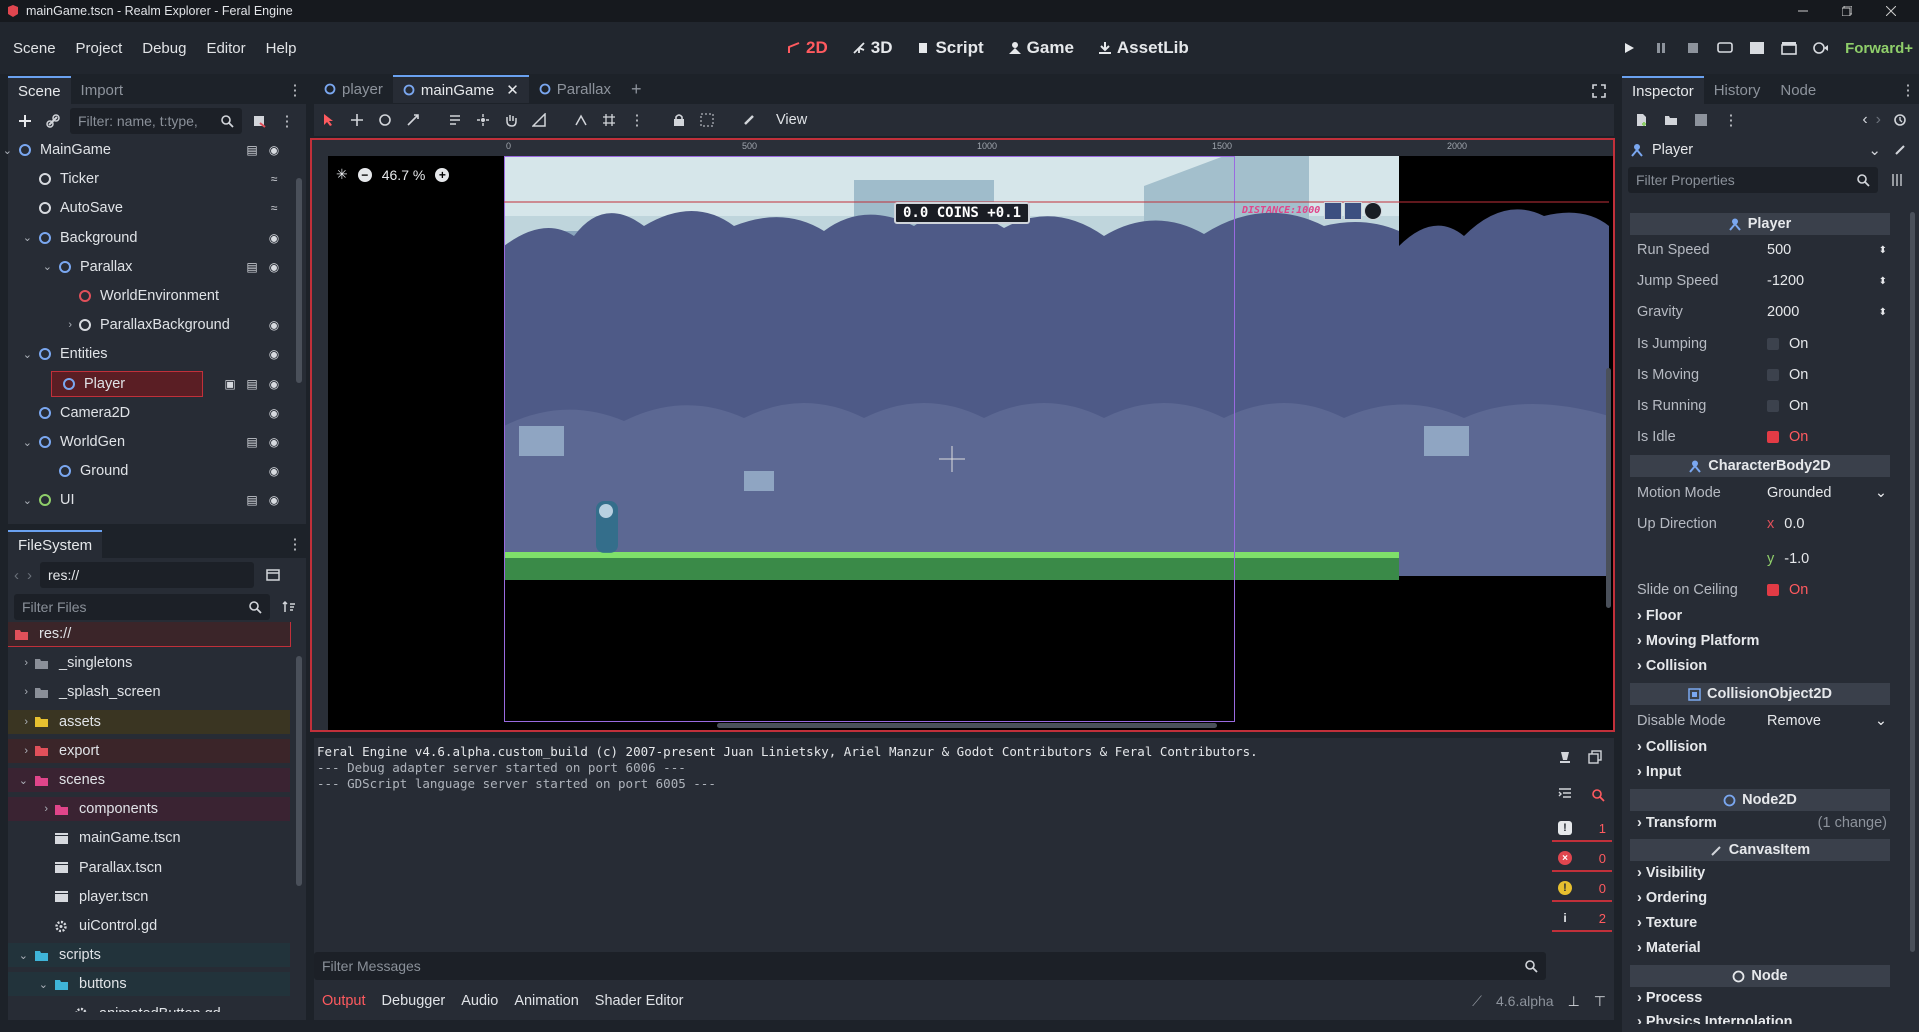 This screenshot has width=1919, height=1032. What do you see at coordinates (147, 575) in the screenshot?
I see `fs-path-field: res://` at bounding box center [147, 575].